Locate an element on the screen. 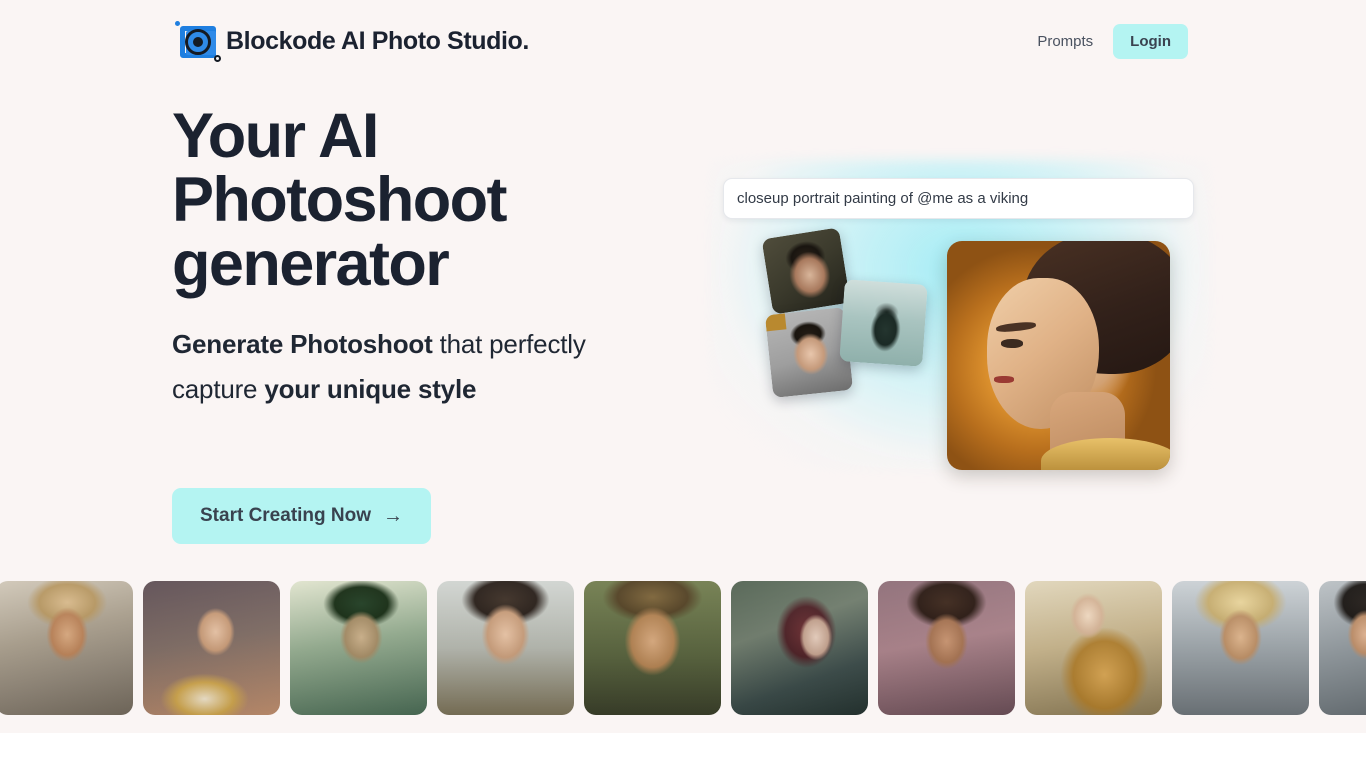 The image size is (1366, 768). gallery-tile-athlete-woman-jersey is located at coordinates (1342, 648).